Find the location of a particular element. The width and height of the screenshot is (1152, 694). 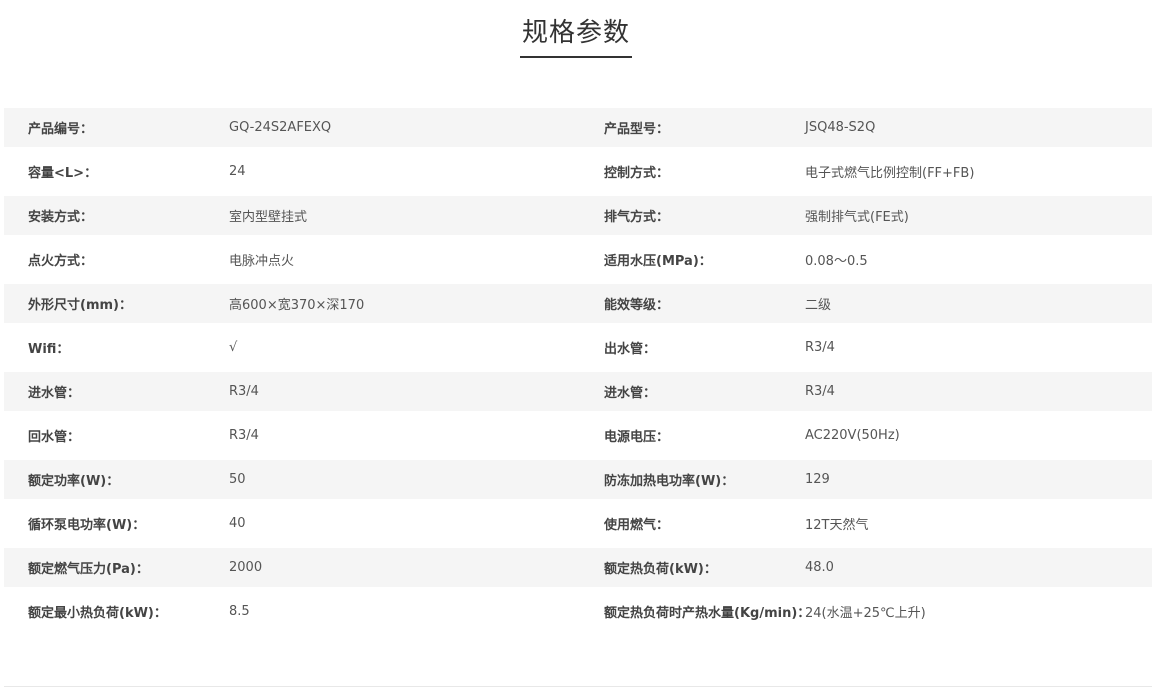

table-row: 循环泵电功率(W)： 40 使用燃气： 12T天然气 is located at coordinates (578, 523).